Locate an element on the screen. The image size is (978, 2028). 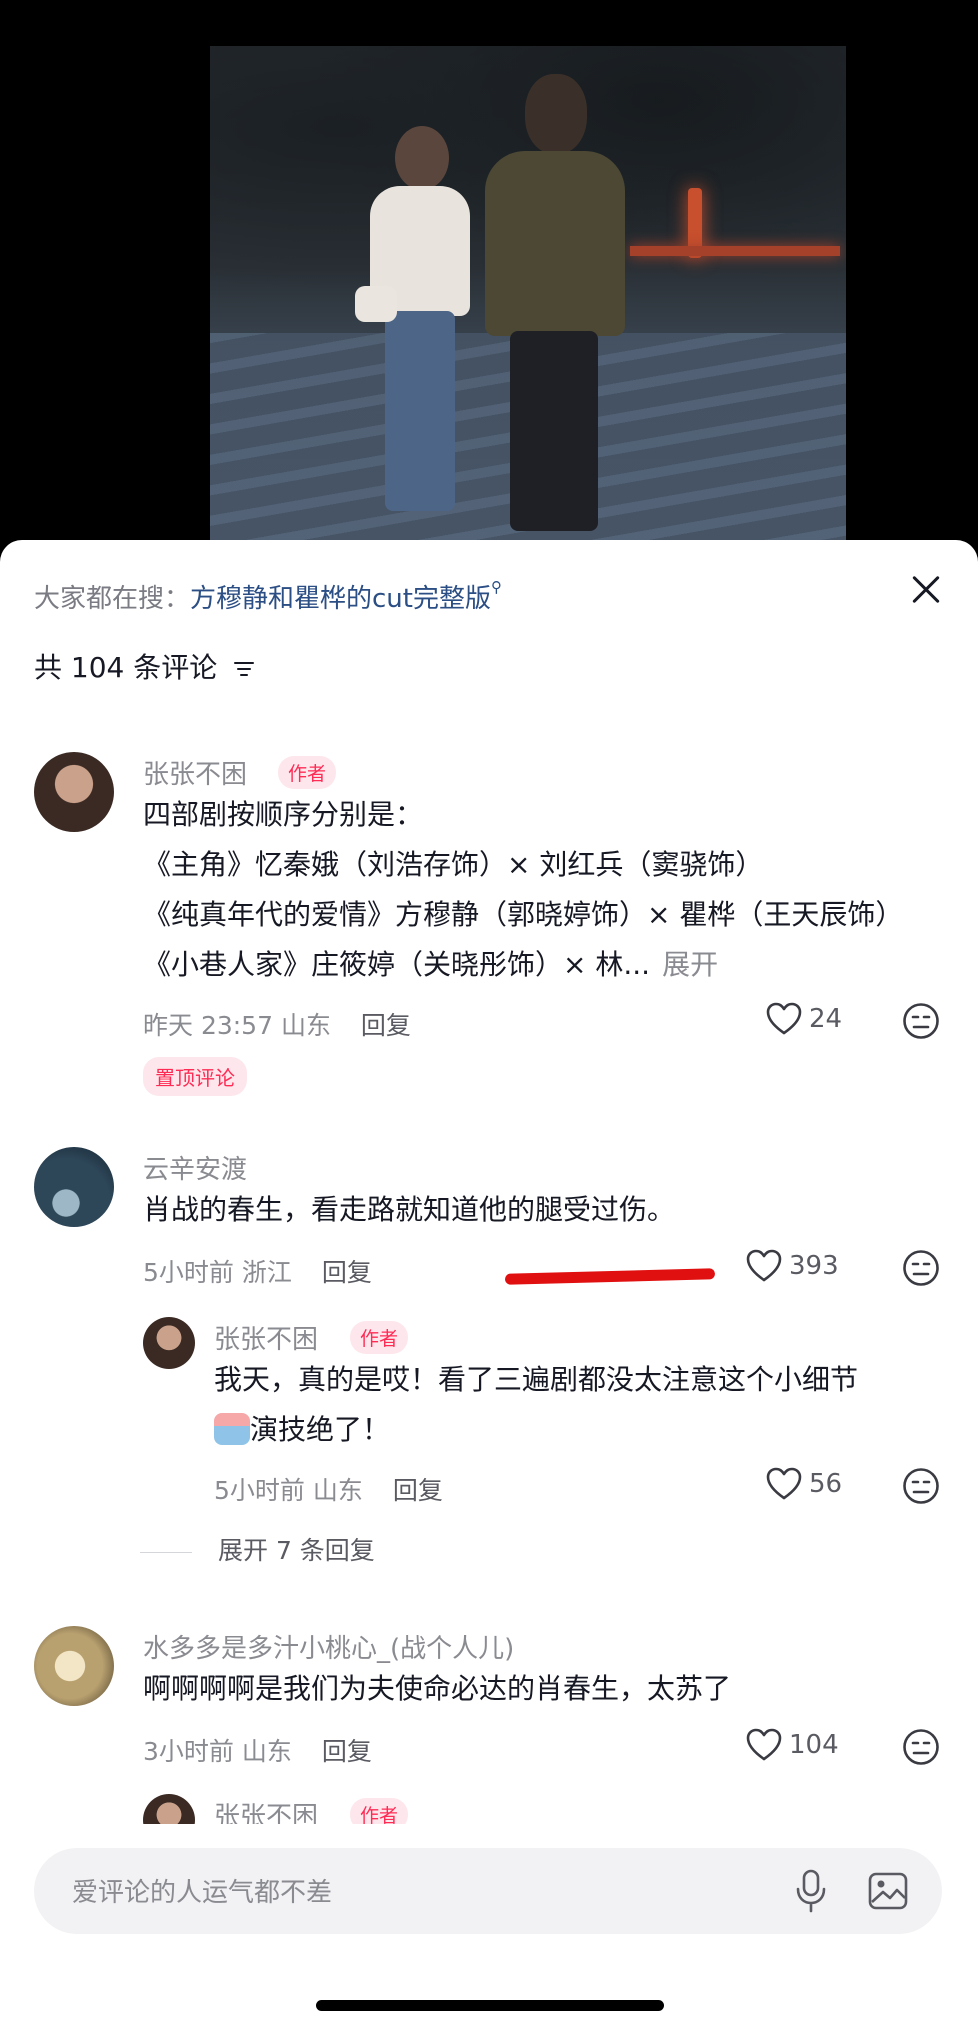
microphone-icon is located at coordinates (811, 1891).